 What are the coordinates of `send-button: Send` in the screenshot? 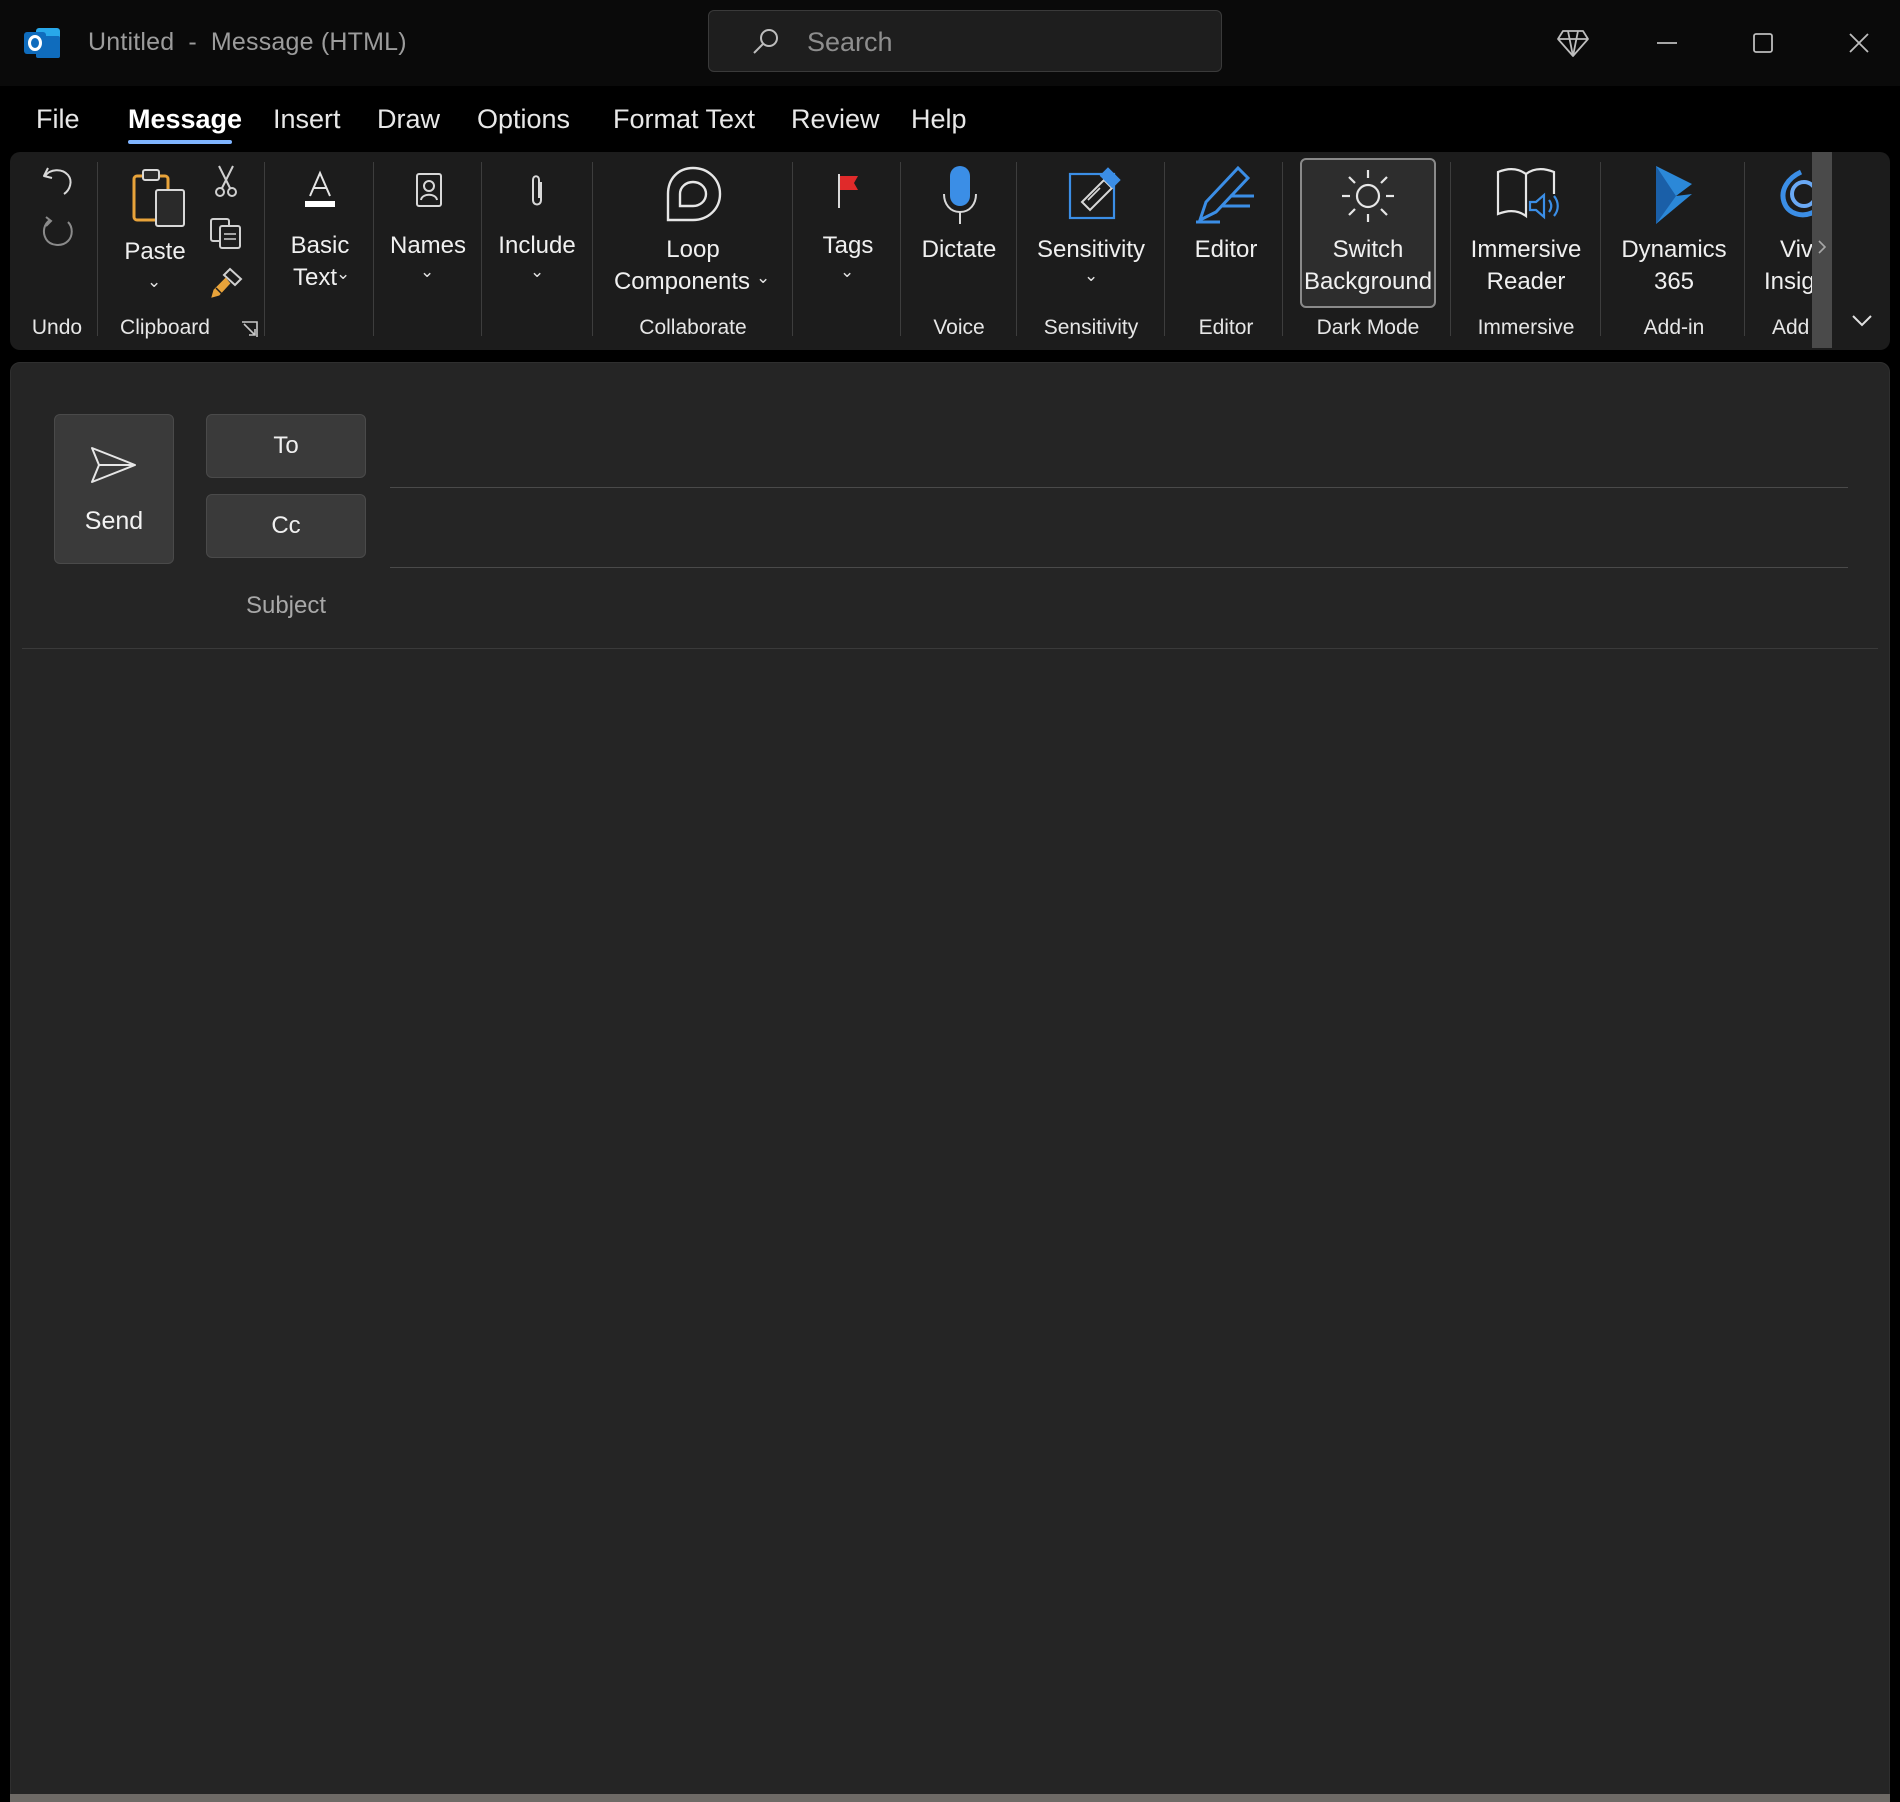 It's located at (114, 489).